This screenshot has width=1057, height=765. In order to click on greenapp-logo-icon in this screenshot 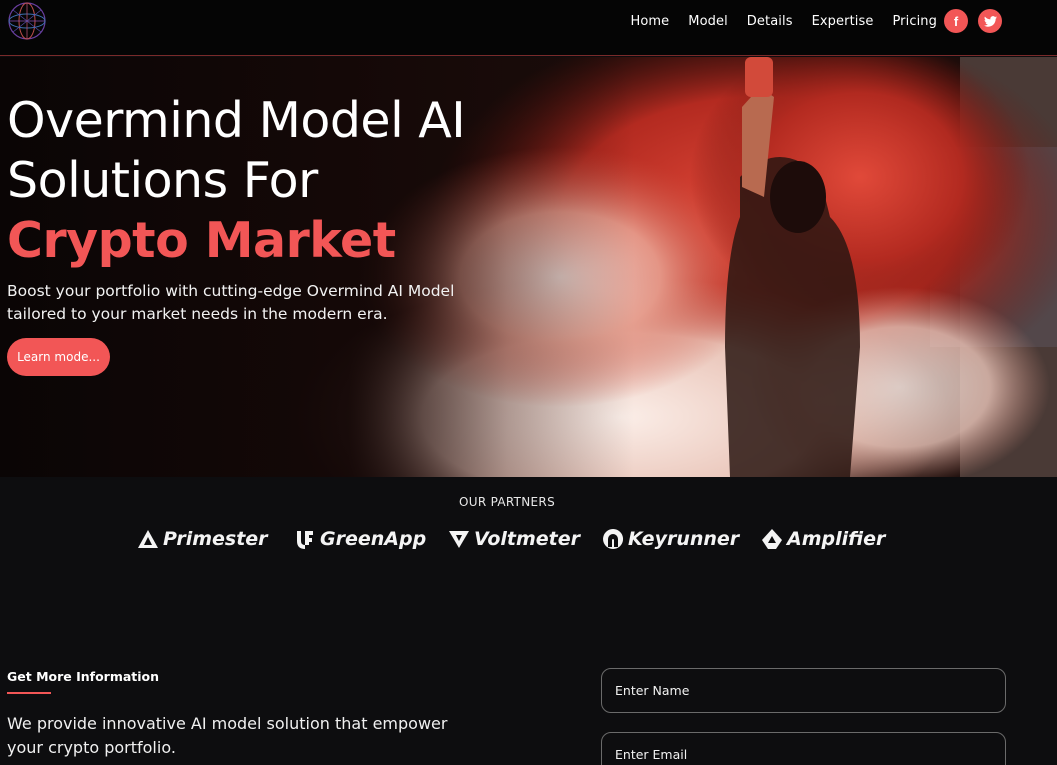, I will do `click(305, 540)`.